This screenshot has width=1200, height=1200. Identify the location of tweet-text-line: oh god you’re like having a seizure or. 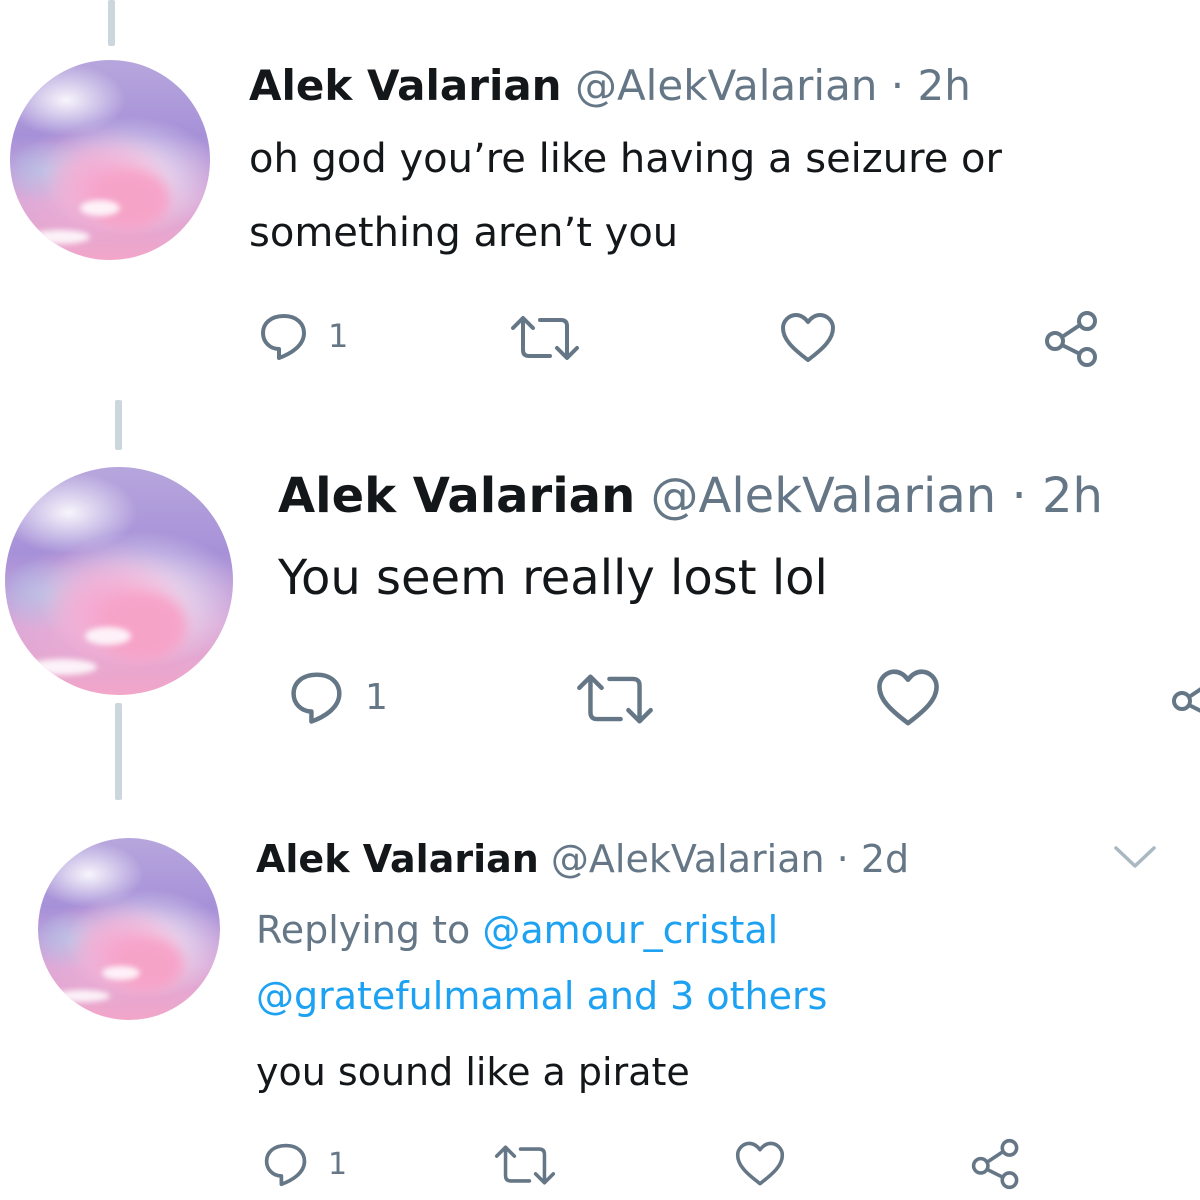
(625, 159).